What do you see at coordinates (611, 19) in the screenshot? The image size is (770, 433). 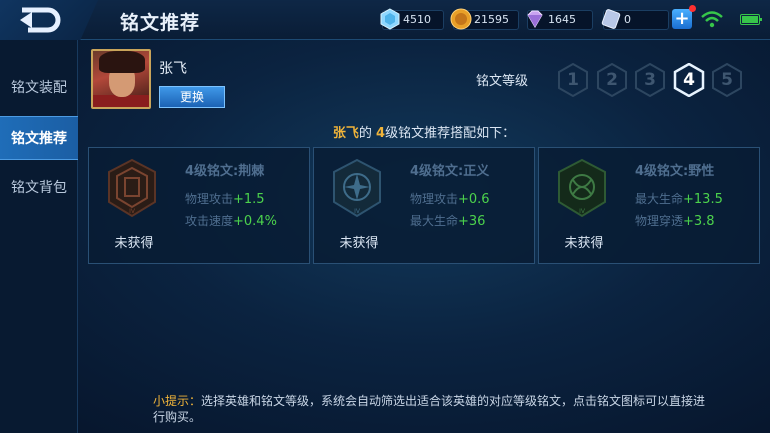 I see `ticket-icon` at bounding box center [611, 19].